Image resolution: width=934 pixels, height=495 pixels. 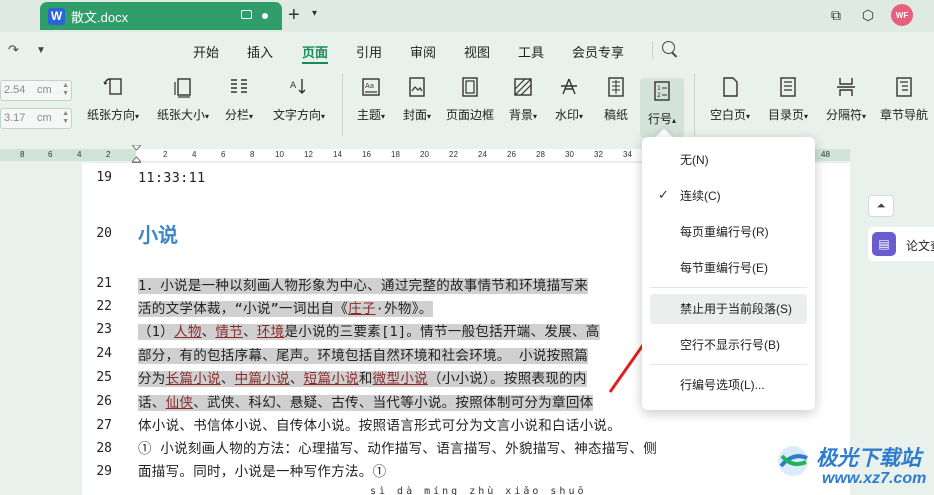 What do you see at coordinates (400, 379) in the screenshot?
I see `hyperlink: 微型小说` at bounding box center [400, 379].